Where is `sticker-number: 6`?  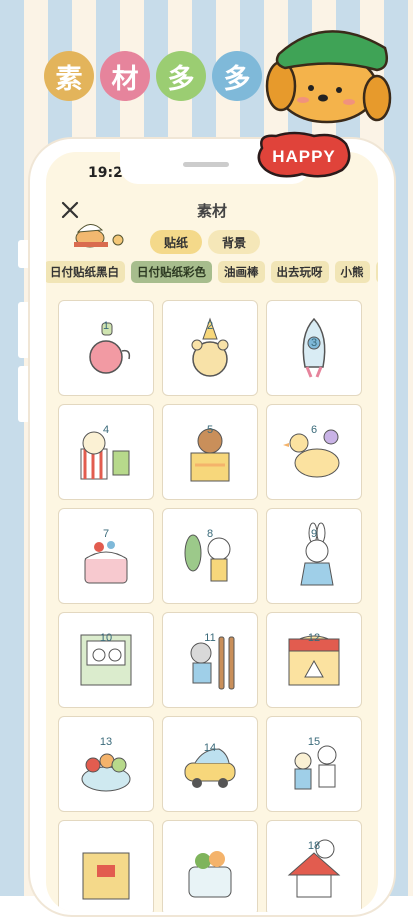
sticker-number: 6 is located at coordinates (314, 430).